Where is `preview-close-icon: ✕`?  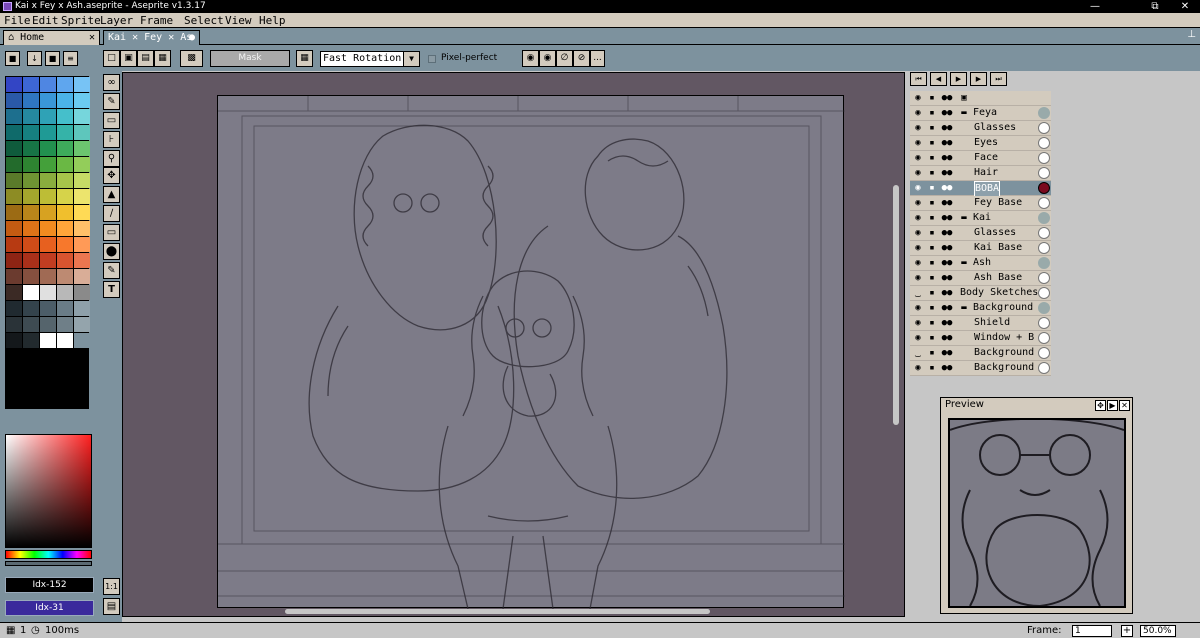
preview-close-icon: ✕ is located at coordinates (1124, 405).